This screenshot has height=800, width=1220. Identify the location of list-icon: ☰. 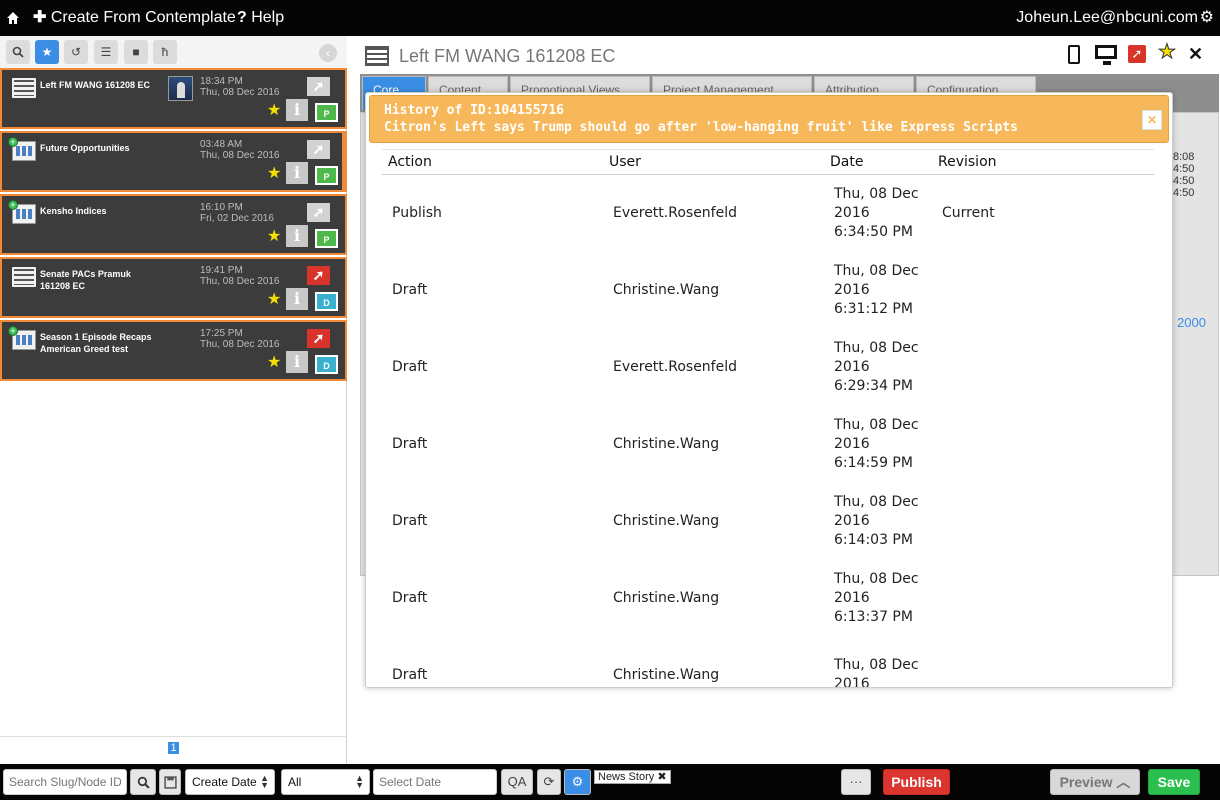
(106, 52).